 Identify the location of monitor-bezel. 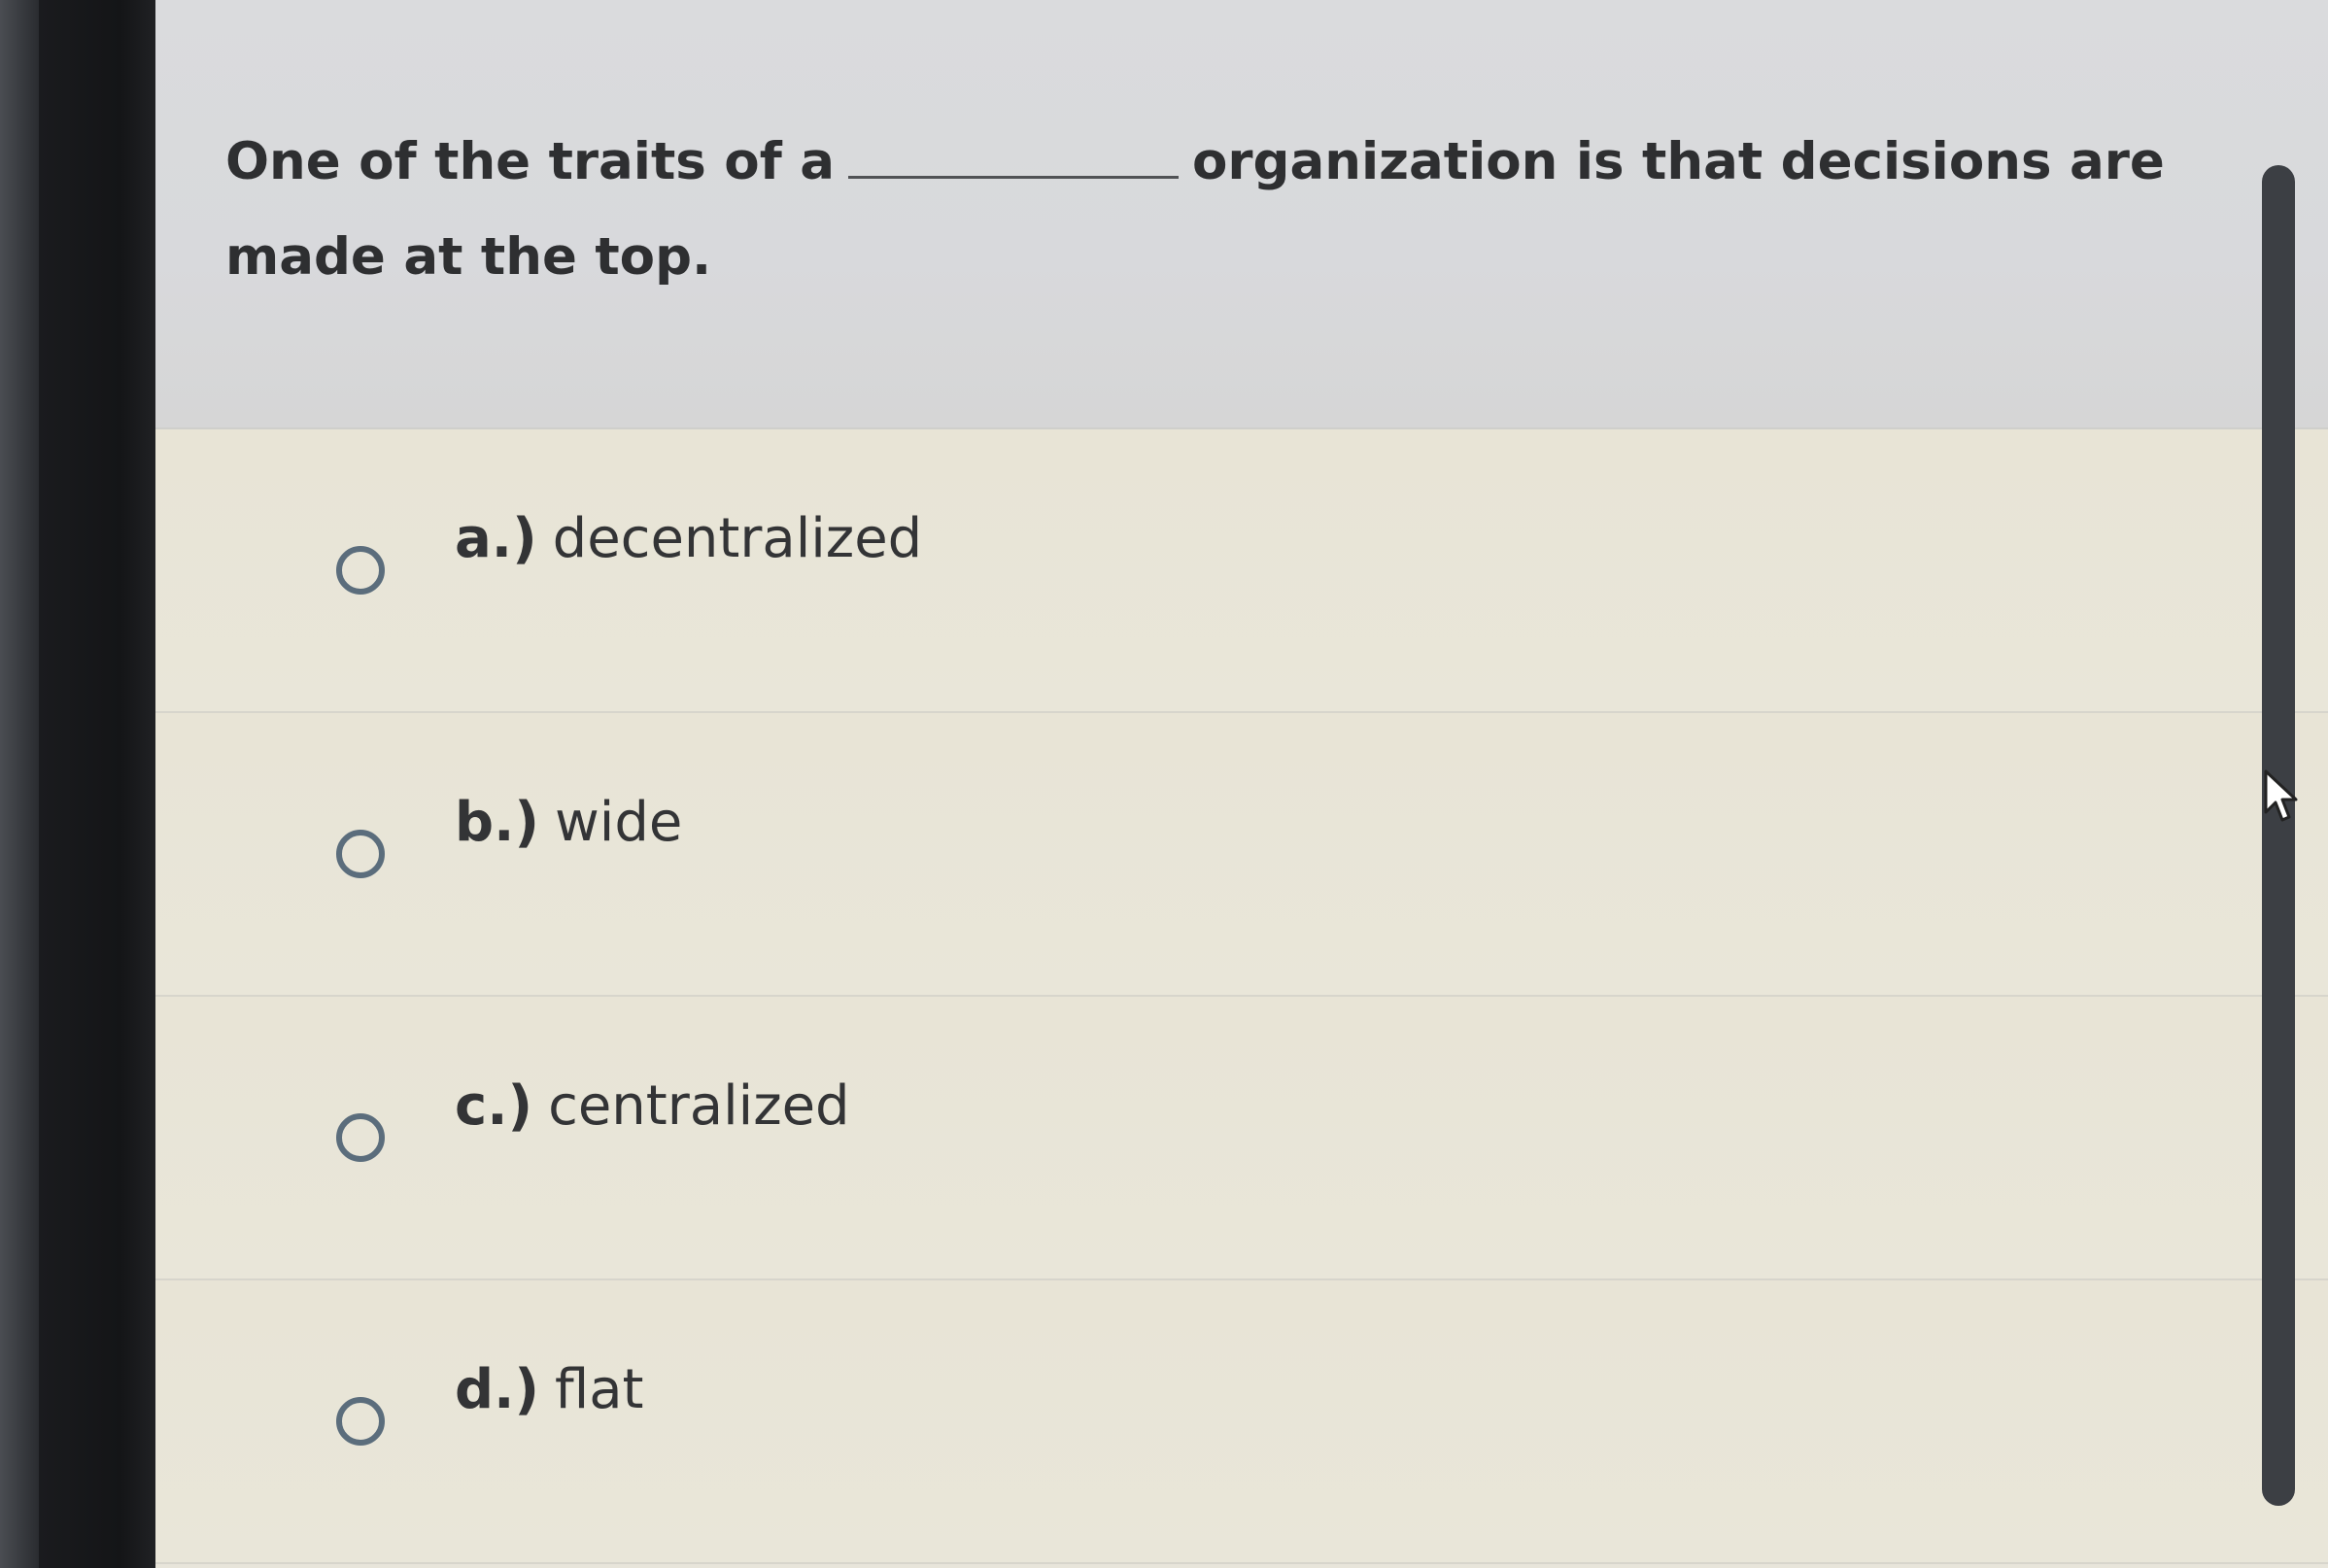
(19, 784).